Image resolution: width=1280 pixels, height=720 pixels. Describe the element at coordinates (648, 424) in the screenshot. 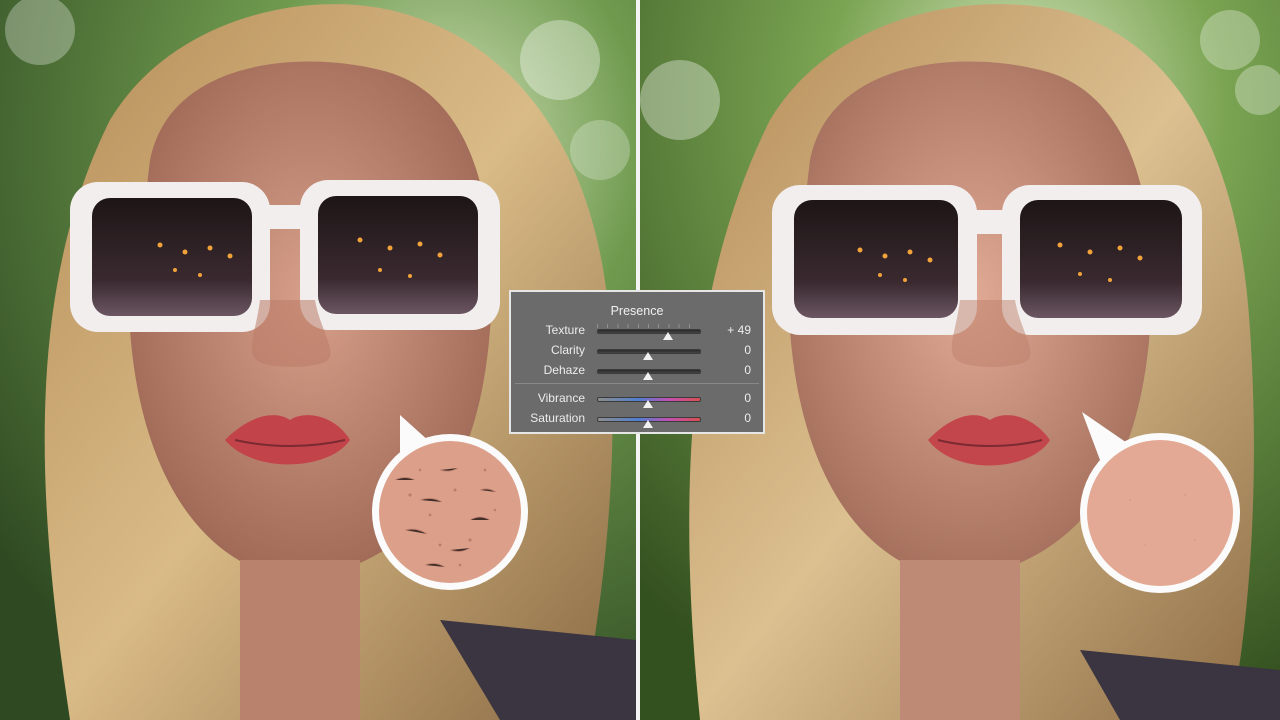

I see `saturation-slider-thumb` at that location.